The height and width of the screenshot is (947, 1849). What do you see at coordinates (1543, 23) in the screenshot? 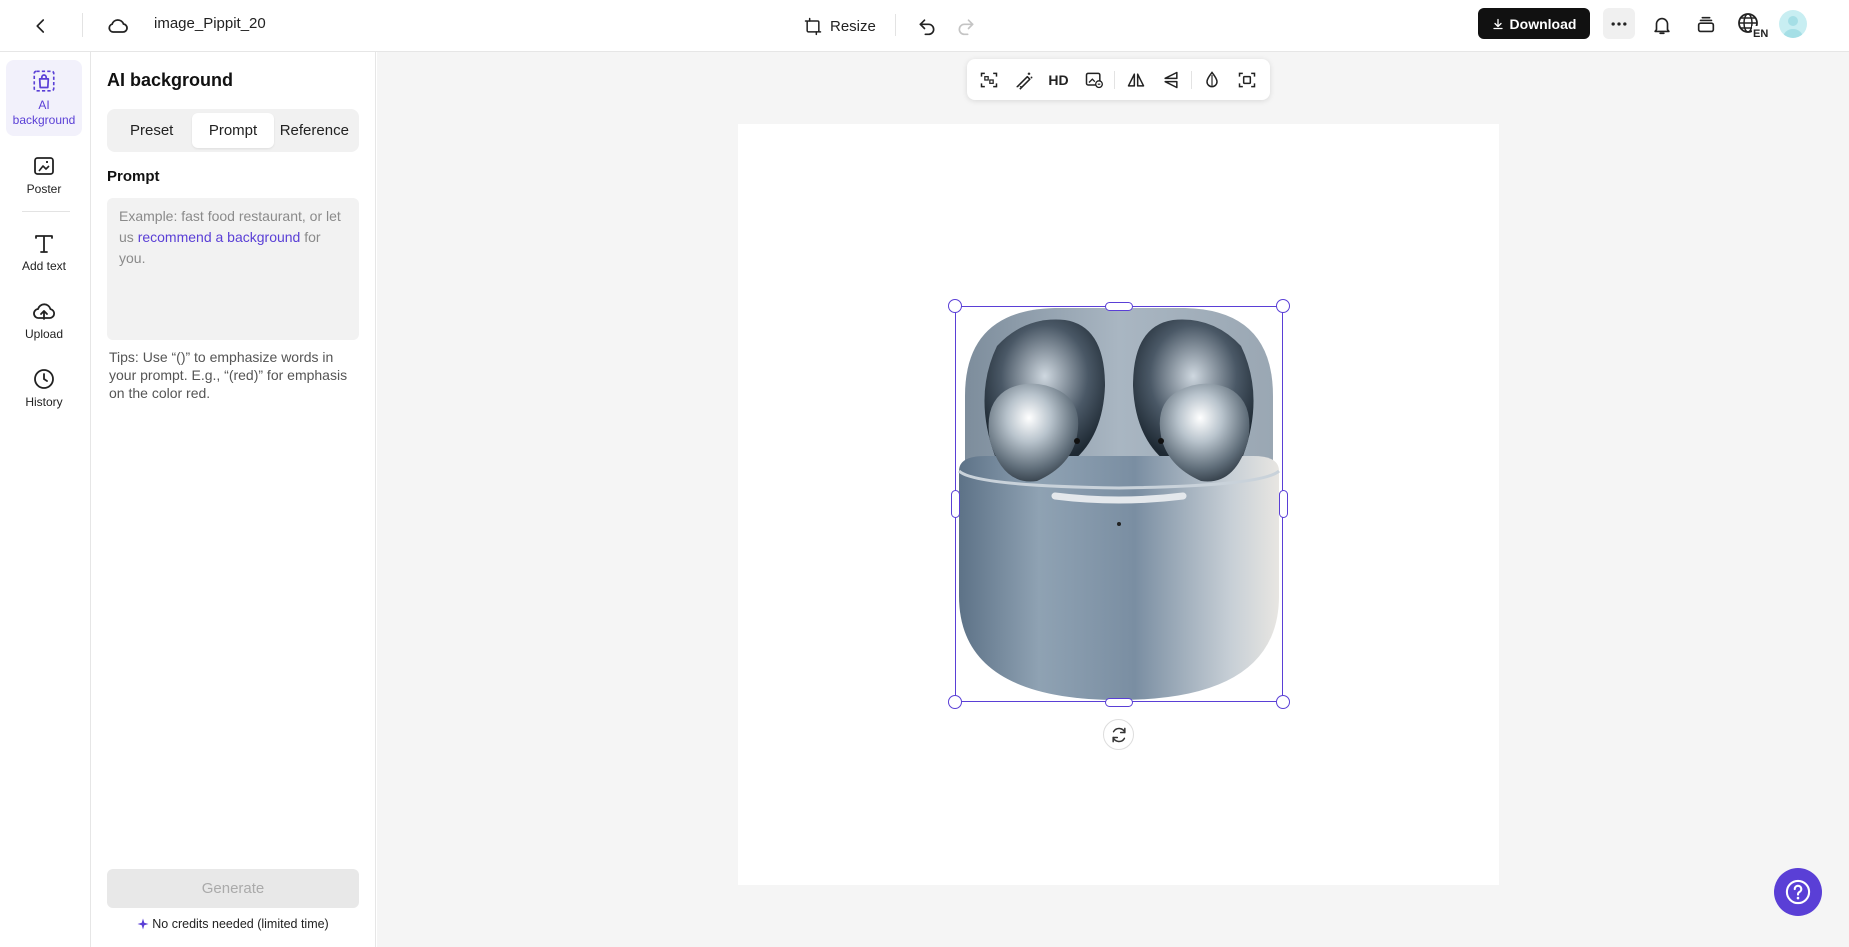
I see `download-label: Download` at bounding box center [1543, 23].